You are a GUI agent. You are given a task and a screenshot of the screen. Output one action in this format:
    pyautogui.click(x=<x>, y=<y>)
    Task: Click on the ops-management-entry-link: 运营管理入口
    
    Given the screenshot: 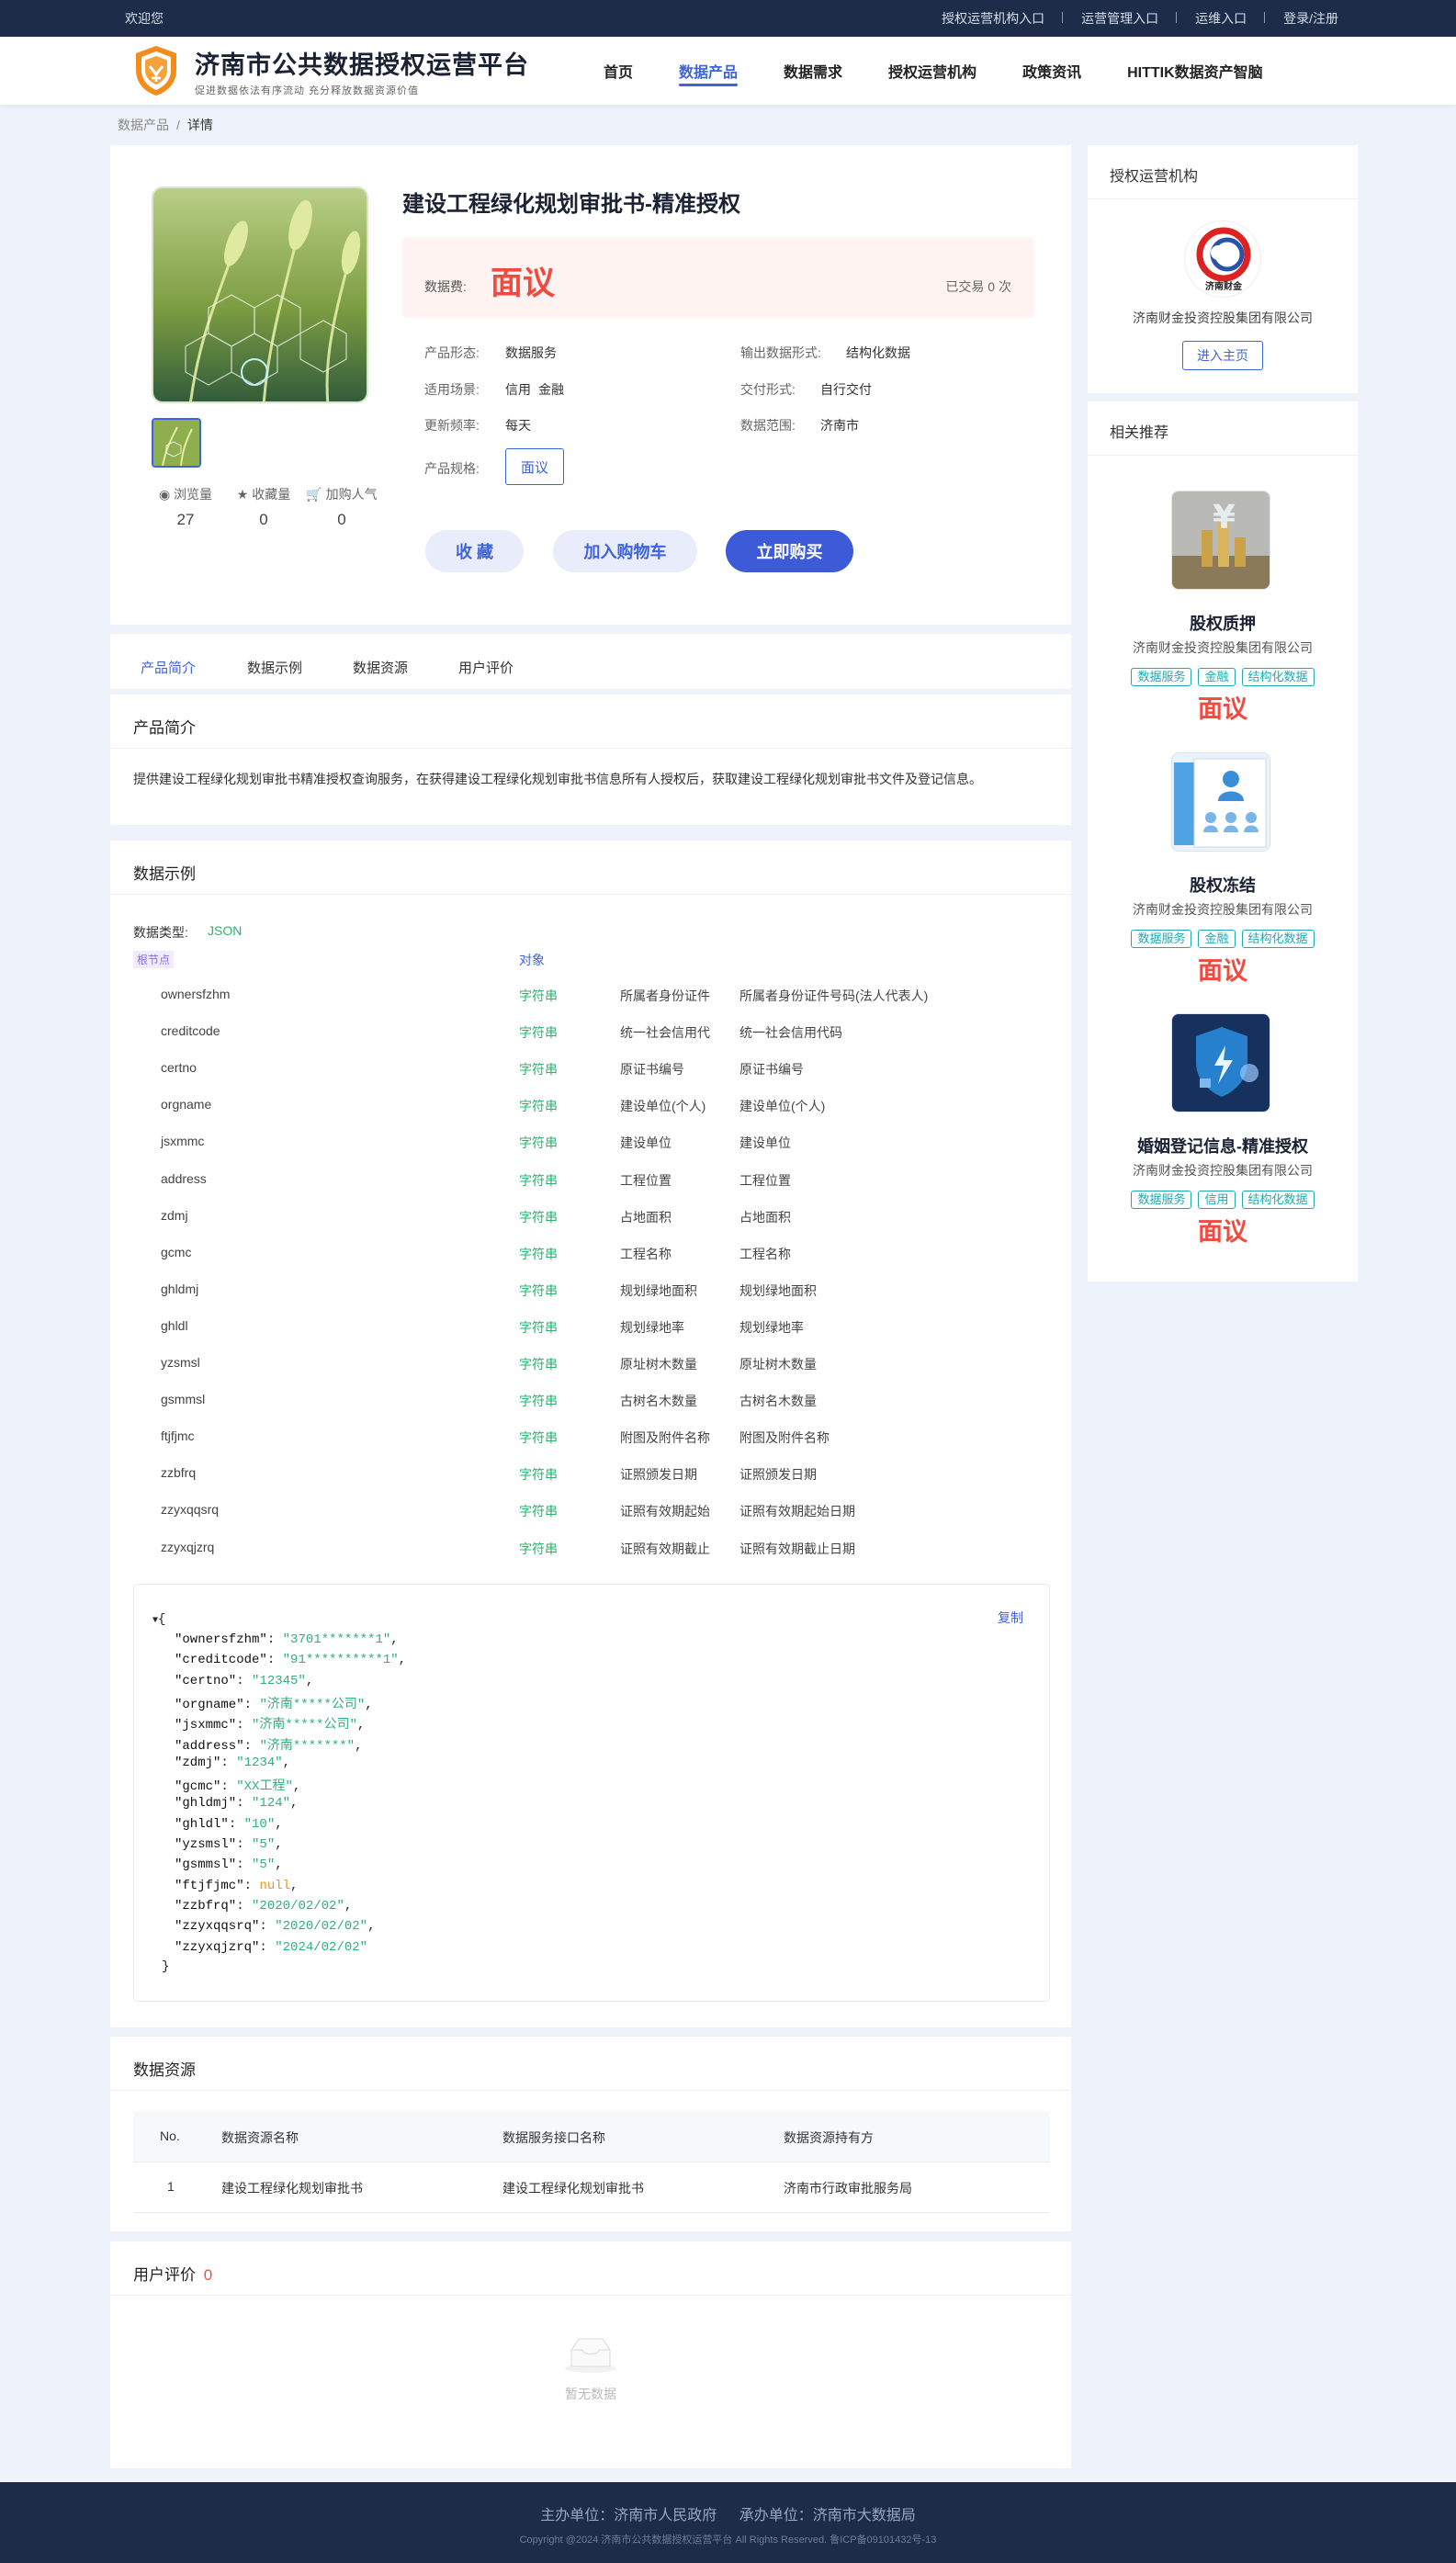 What is the action you would take?
    pyautogui.click(x=1120, y=18)
    